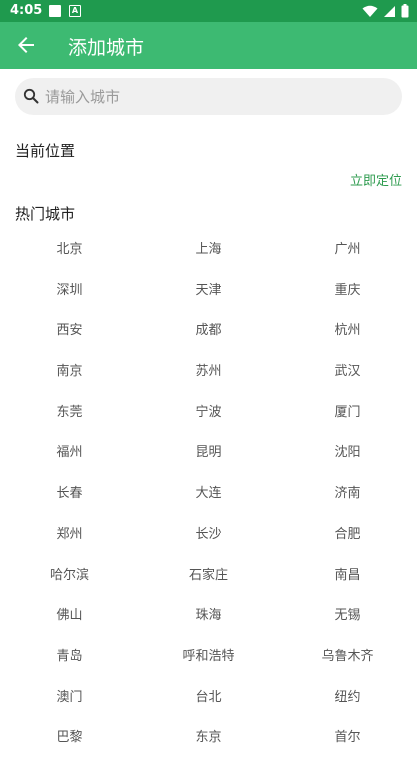 This screenshot has width=417, height=760. I want to click on city-item: 大连, so click(208, 495).